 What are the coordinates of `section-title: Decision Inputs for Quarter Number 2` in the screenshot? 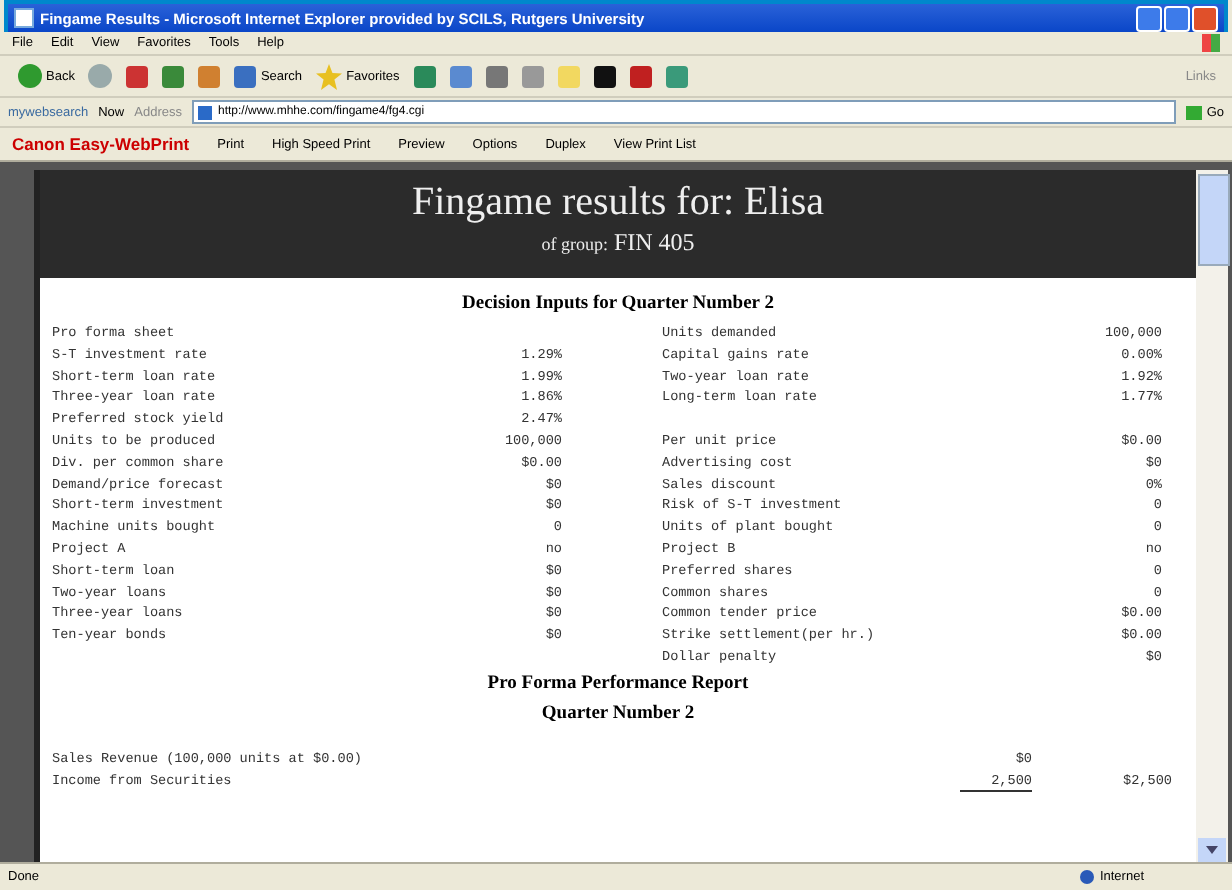 It's located at (618, 304).